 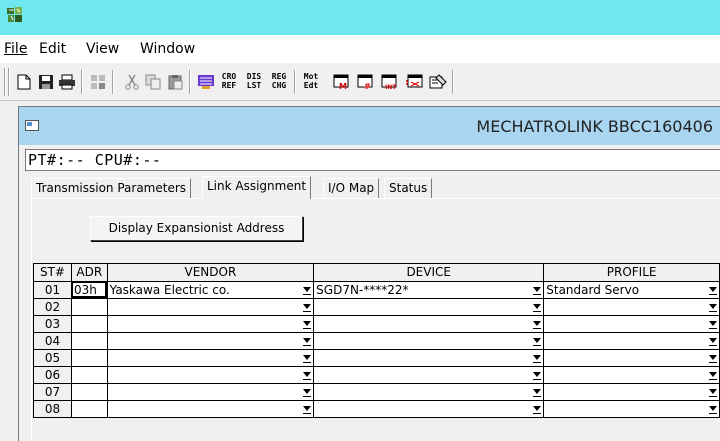 I want to click on profile-select: Standard Servo, so click(x=631, y=290).